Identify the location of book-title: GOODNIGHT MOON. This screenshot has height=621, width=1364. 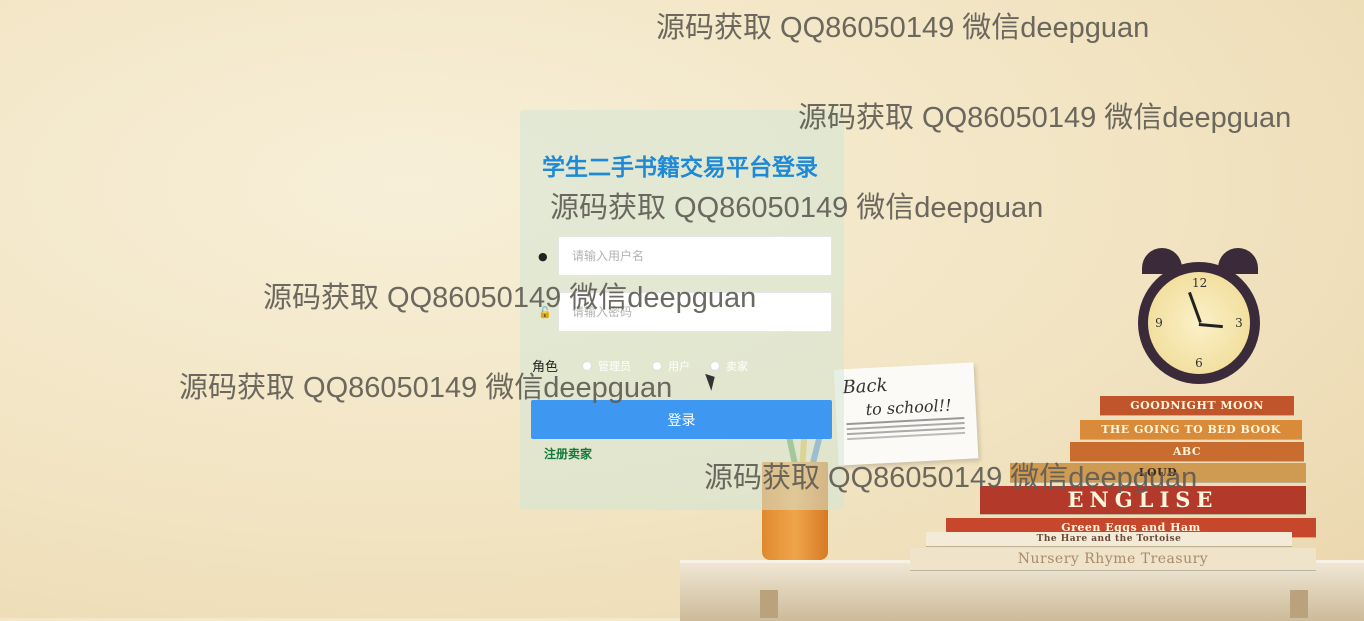
(1197, 405).